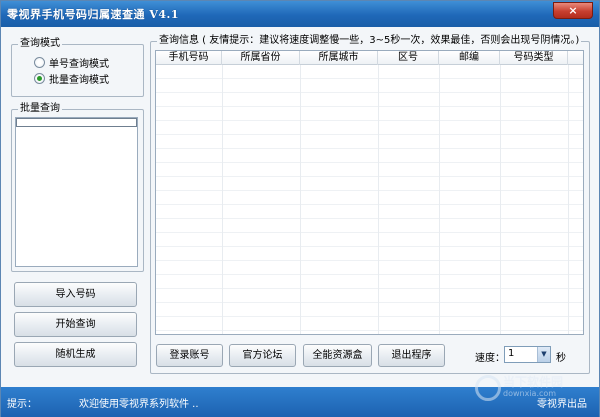 This screenshot has height=417, width=600. What do you see at coordinates (411, 355) in the screenshot?
I see `exit-program-button: 退出程序` at bounding box center [411, 355].